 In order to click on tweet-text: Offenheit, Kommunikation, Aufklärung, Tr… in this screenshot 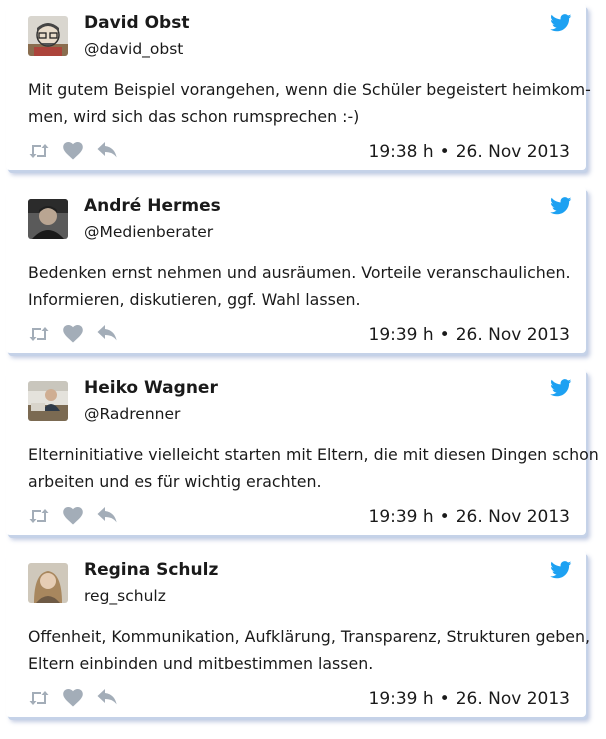, I will do `click(309, 650)`.